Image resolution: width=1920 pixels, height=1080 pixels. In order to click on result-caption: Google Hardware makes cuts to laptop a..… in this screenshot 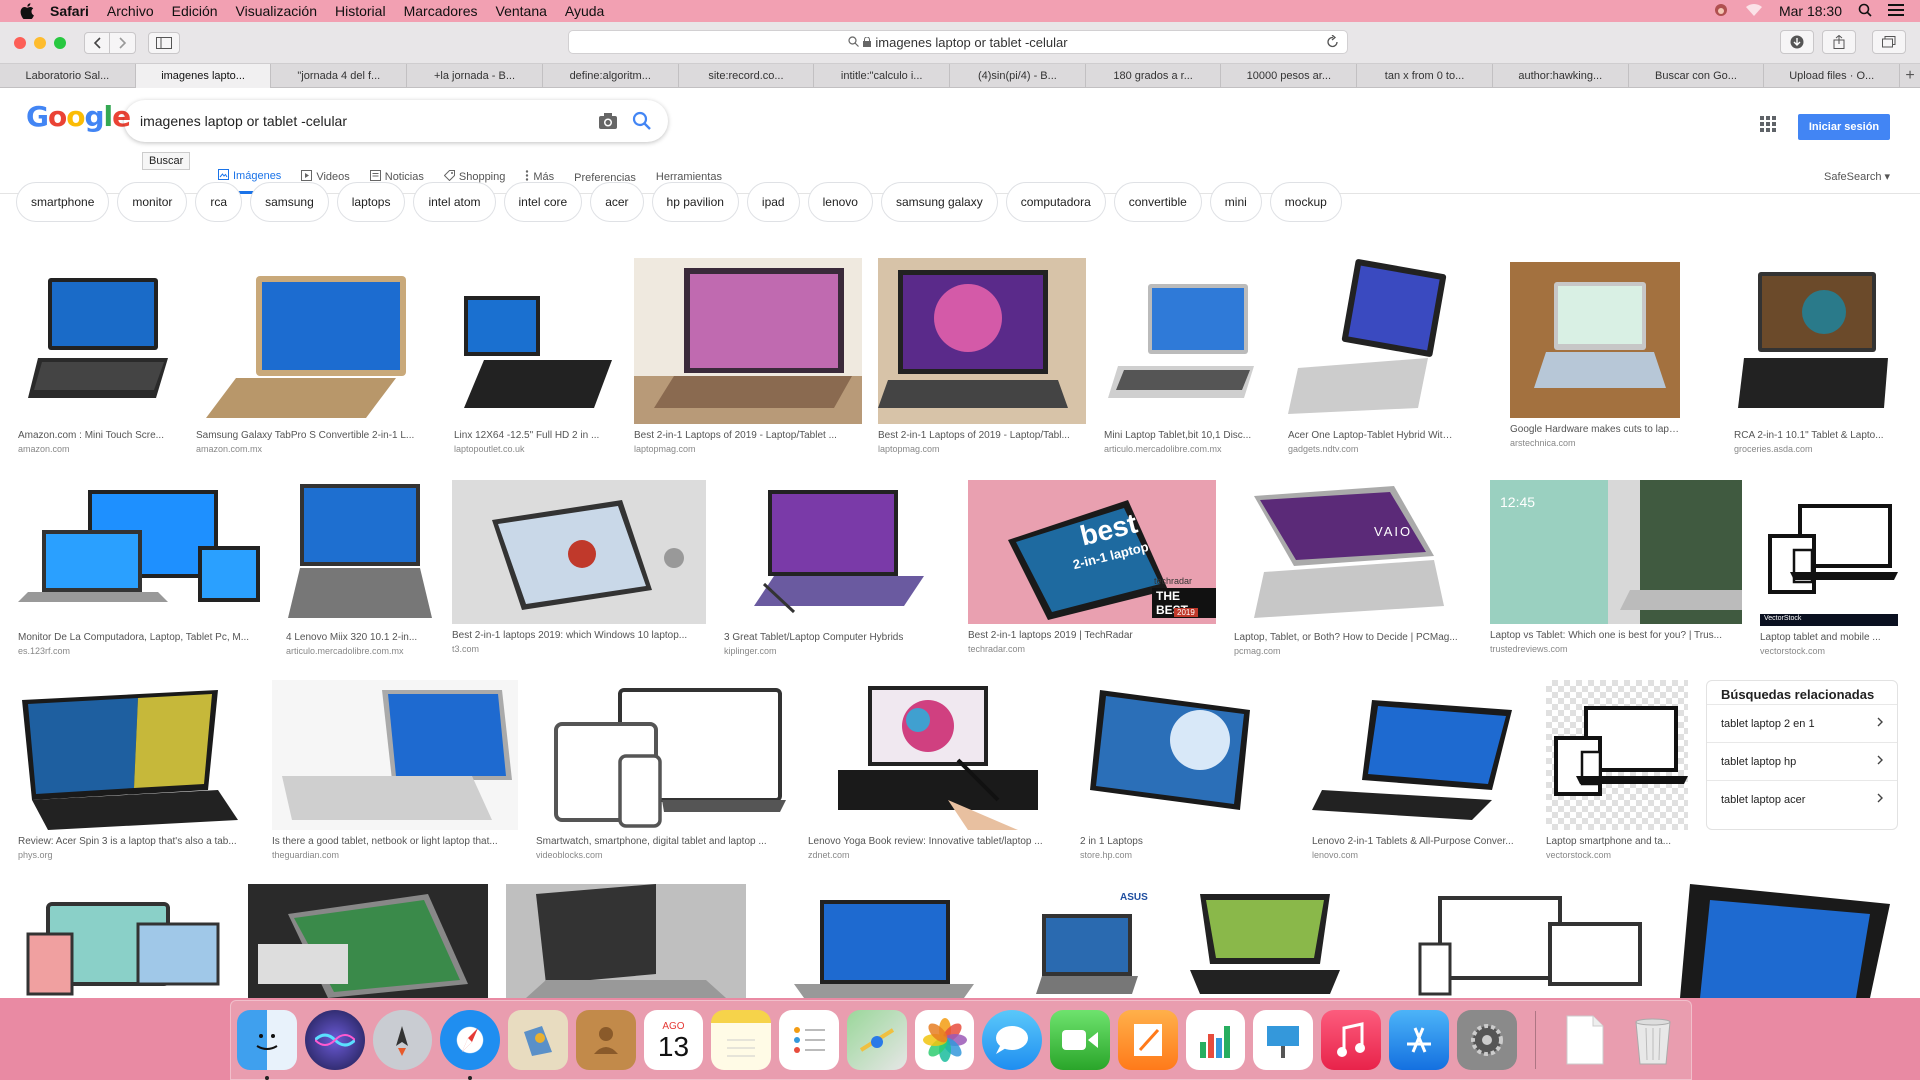, I will do `click(1595, 429)`.